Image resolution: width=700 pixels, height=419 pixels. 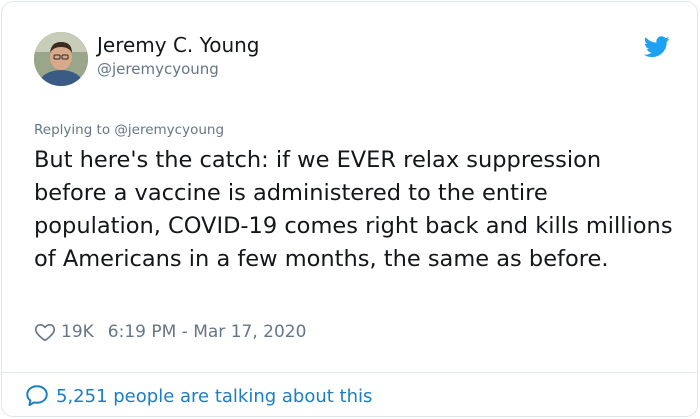 I want to click on like-count: 19K, so click(x=77, y=332).